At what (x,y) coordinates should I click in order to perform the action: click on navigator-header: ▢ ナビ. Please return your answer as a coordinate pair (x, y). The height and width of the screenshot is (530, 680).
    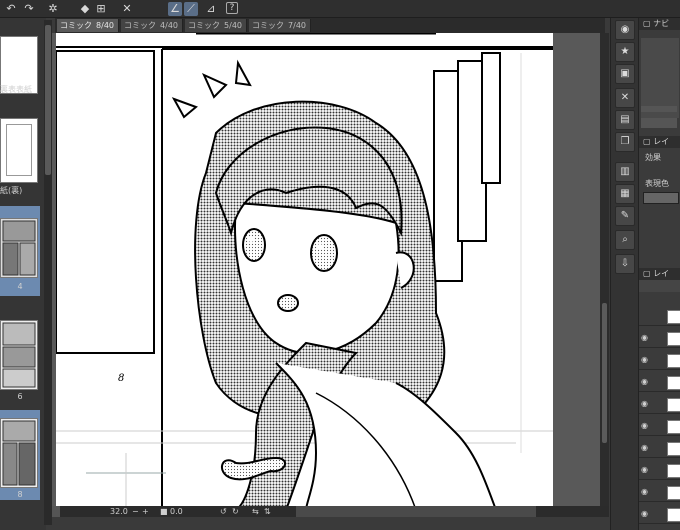
    Looking at the image, I should click on (659, 24).